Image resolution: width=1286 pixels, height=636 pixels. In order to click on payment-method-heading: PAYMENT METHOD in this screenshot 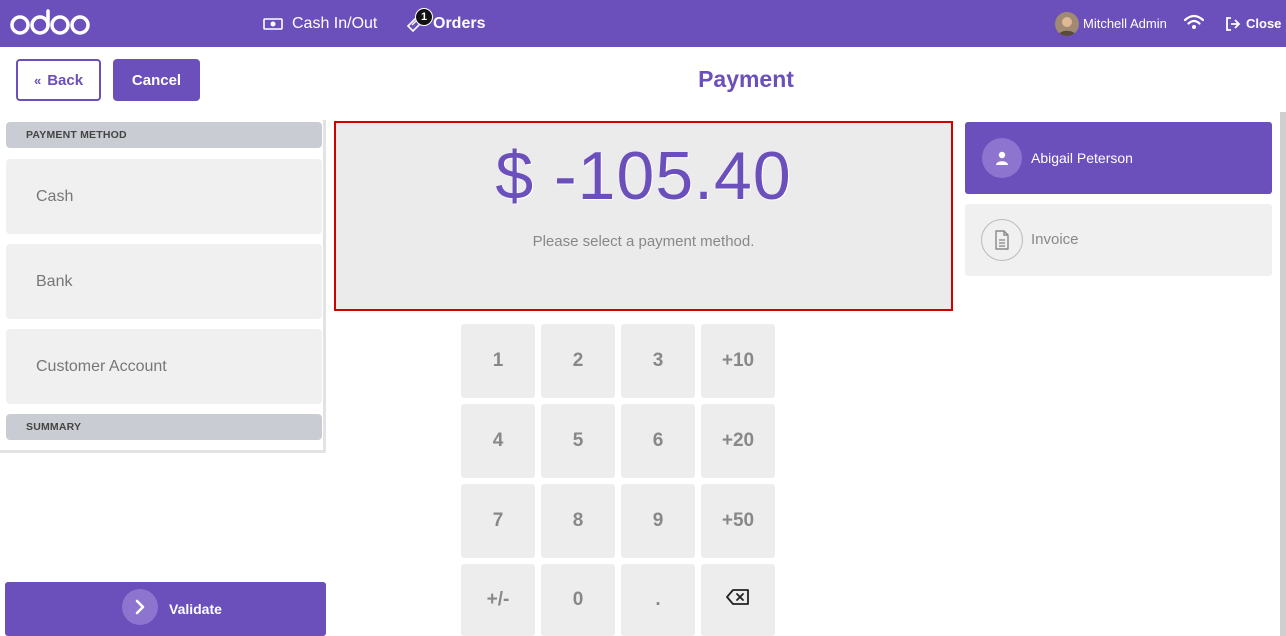, I will do `click(164, 135)`.